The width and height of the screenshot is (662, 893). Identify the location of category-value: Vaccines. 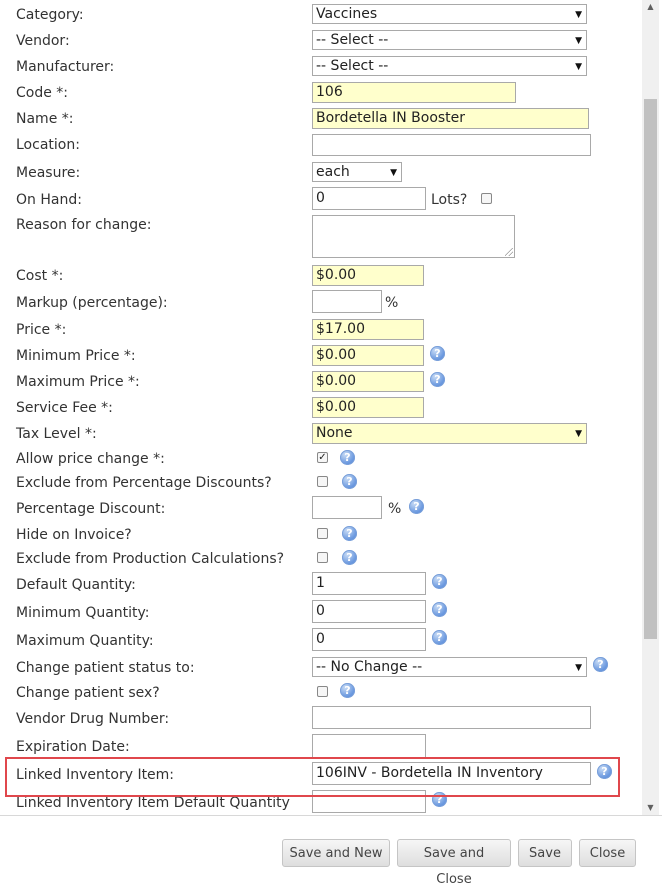
(347, 14).